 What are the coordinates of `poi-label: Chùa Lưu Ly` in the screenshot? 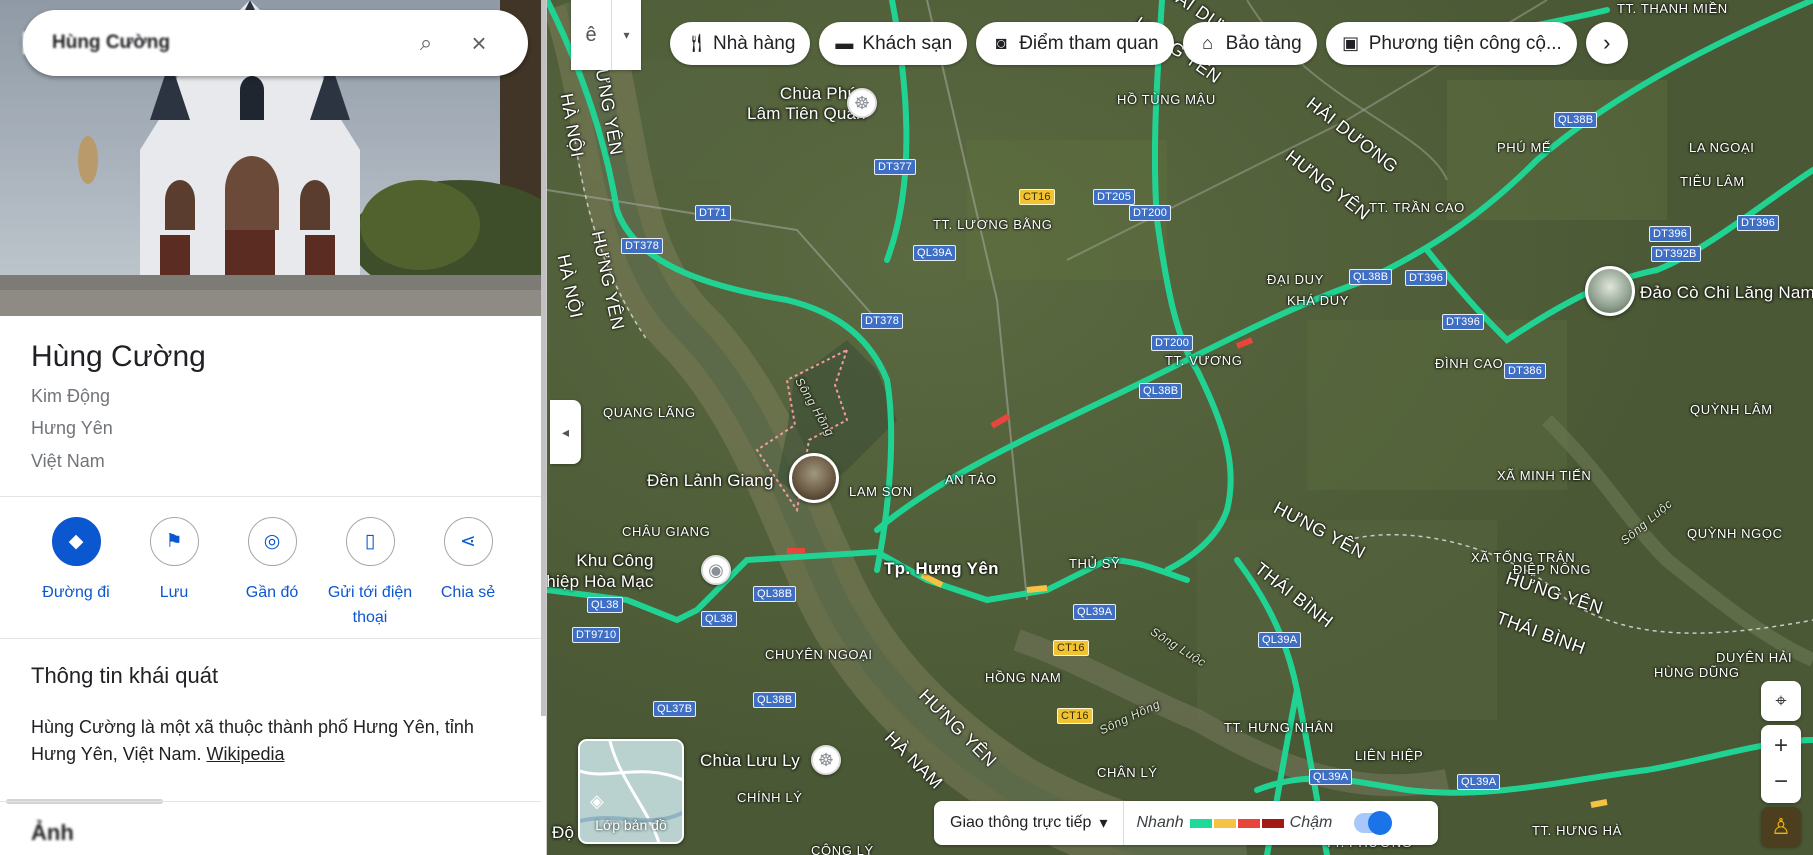 It's located at (750, 761).